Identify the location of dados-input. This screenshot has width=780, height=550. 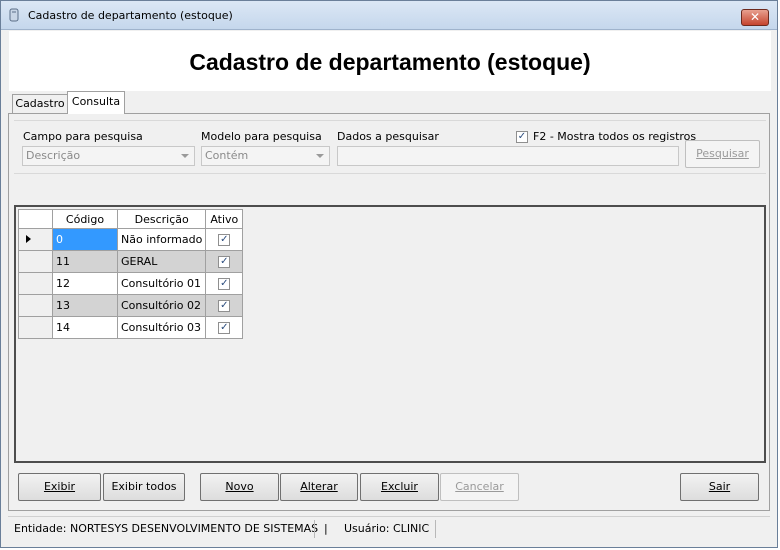
(508, 156).